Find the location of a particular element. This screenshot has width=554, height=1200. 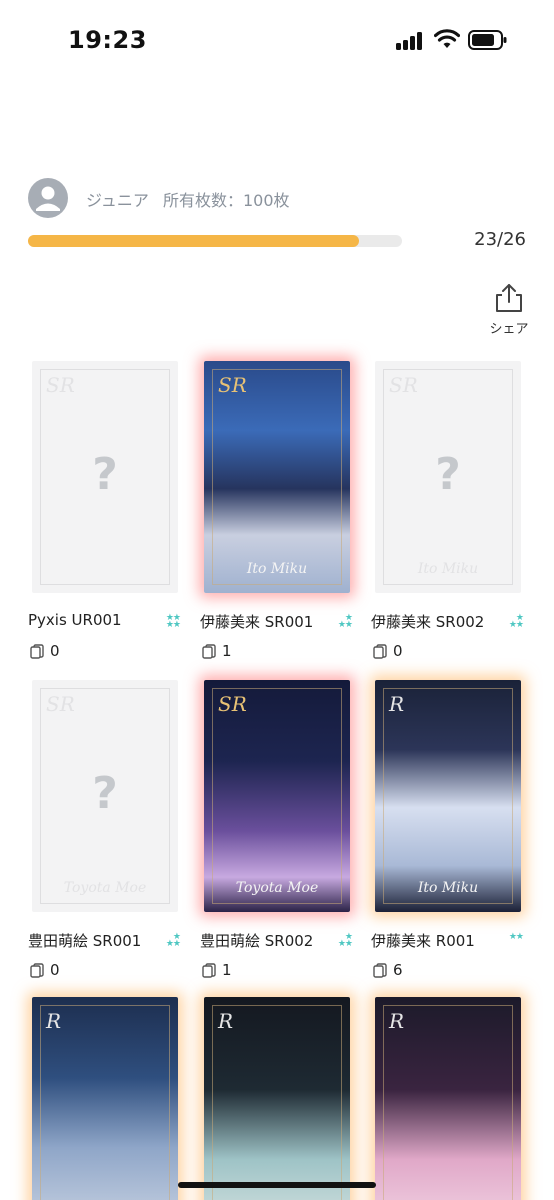

status-bar: 19:23 is located at coordinates (277, 40).